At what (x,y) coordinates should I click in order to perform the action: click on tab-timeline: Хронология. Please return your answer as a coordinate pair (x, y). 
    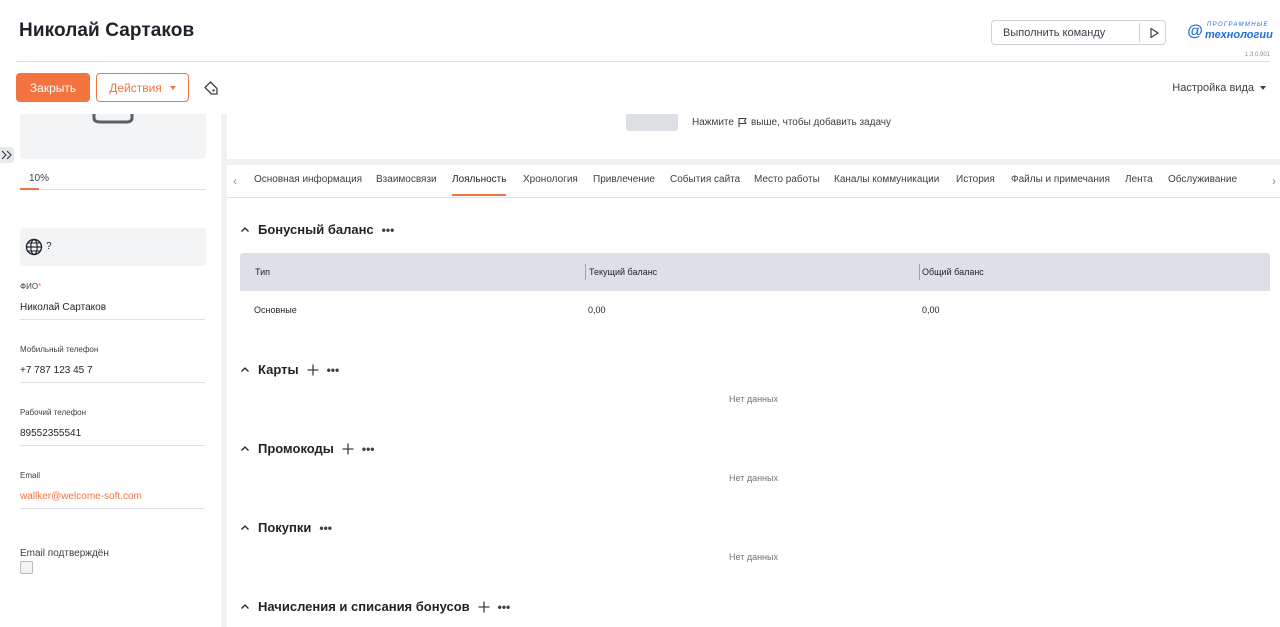
    Looking at the image, I should click on (550, 179).